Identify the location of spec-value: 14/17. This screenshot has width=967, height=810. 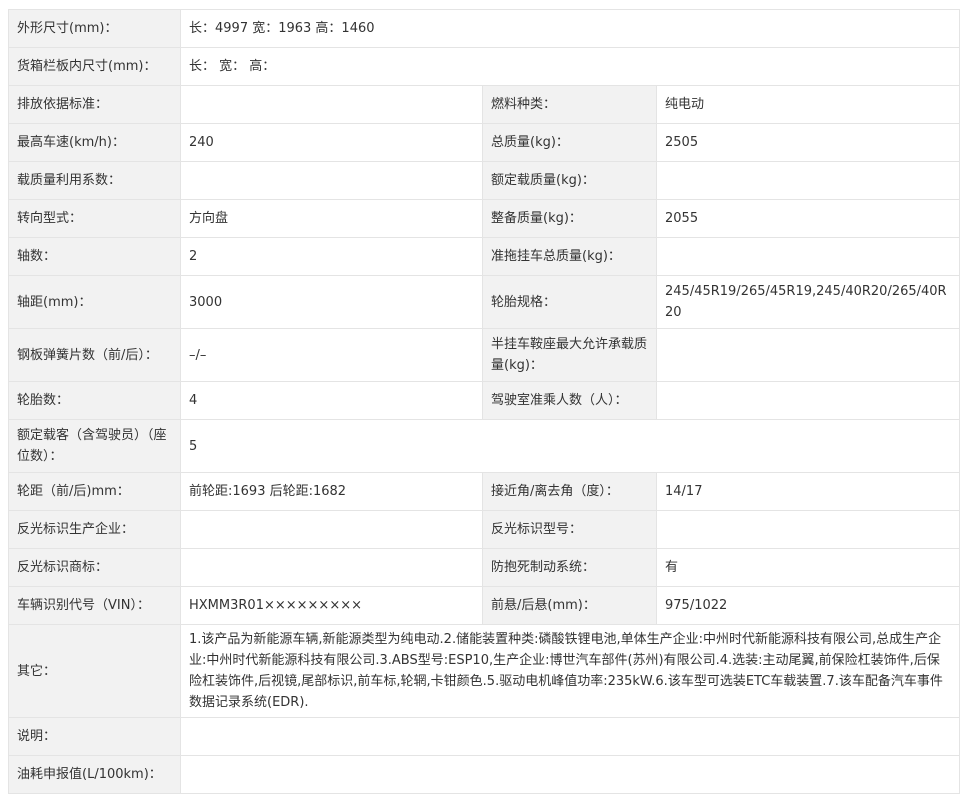
(808, 491).